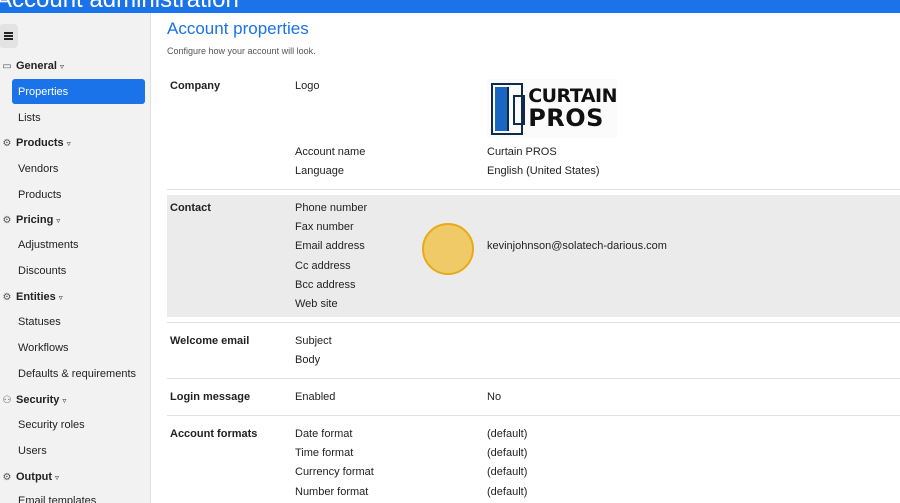 The width and height of the screenshot is (900, 503). What do you see at coordinates (325, 285) in the screenshot?
I see `bcc-address-label: Bcc address` at bounding box center [325, 285].